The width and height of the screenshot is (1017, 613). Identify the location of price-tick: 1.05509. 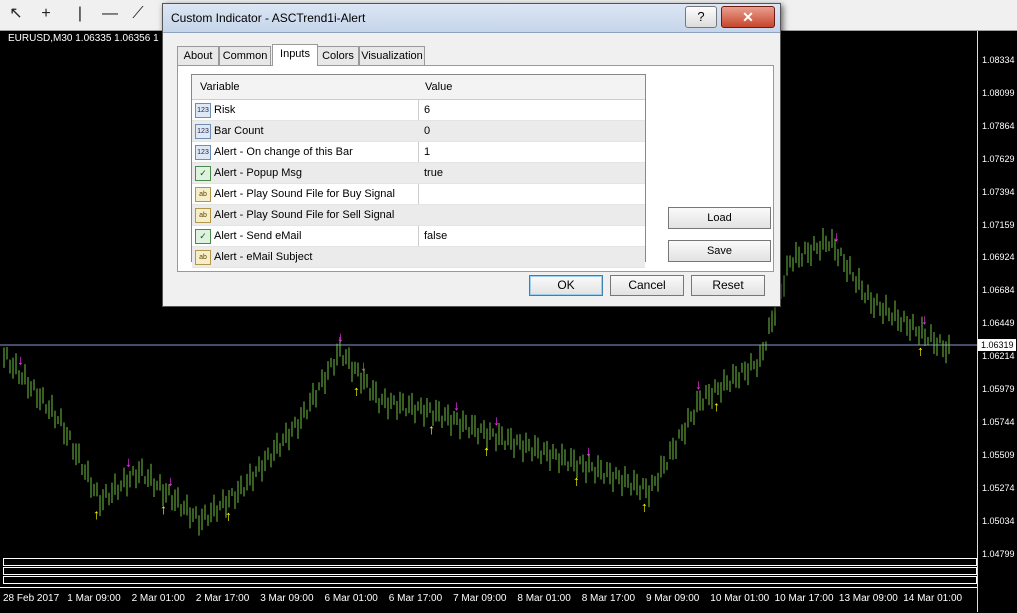
(998, 454).